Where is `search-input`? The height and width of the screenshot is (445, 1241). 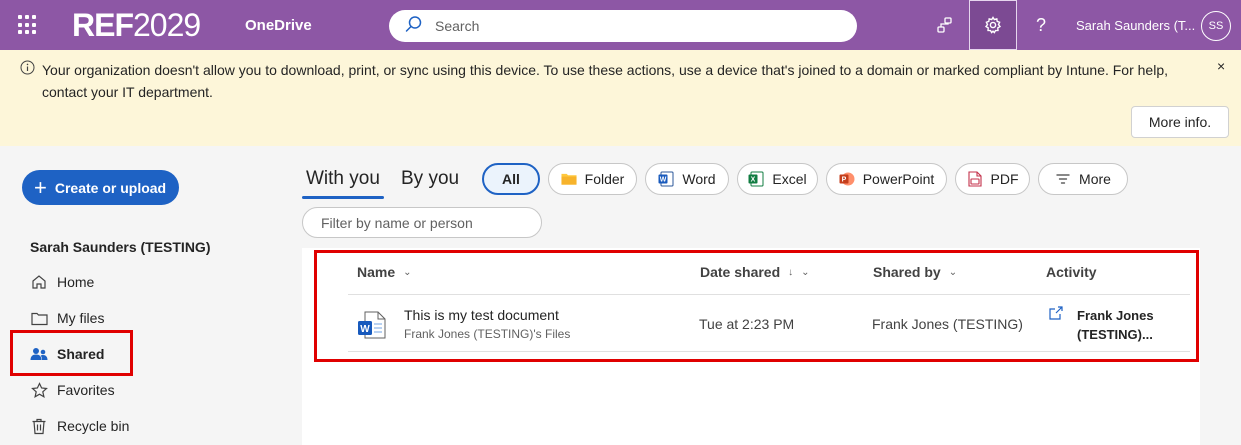
search-input is located at coordinates (635, 26).